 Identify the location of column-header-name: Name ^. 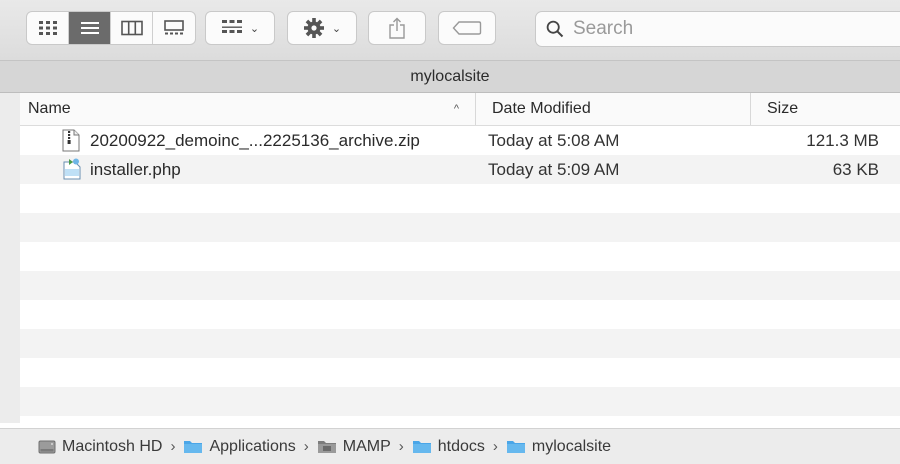
(247, 109).